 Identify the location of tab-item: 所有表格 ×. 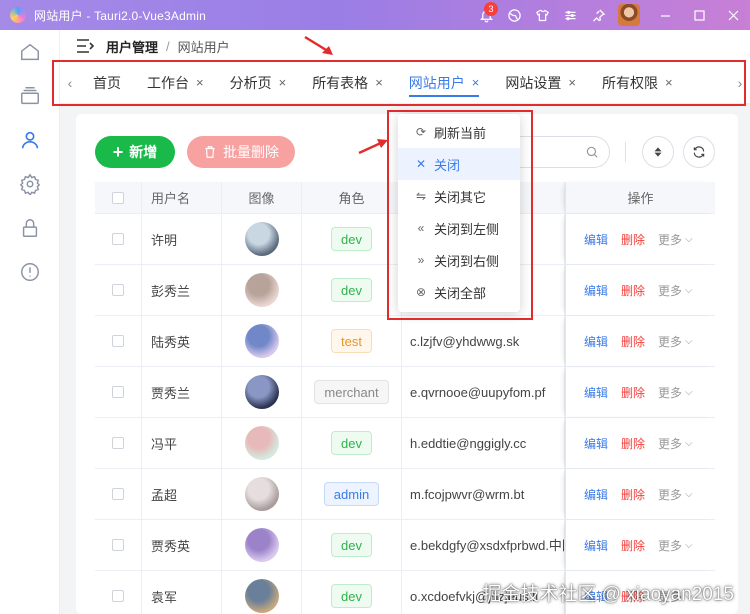
(347, 83).